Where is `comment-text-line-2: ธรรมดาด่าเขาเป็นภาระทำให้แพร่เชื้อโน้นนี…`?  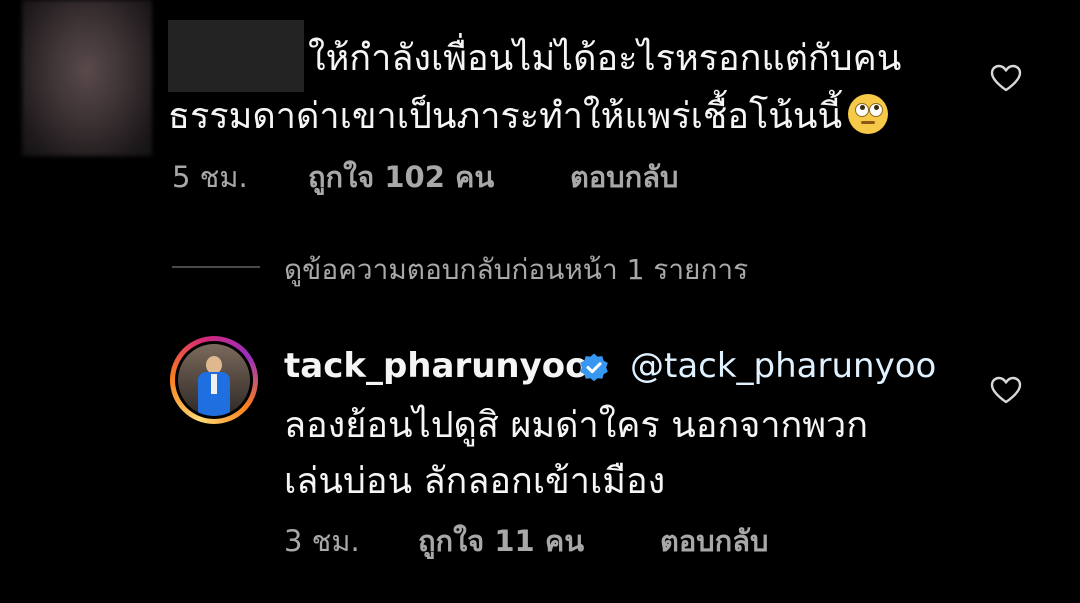 comment-text-line-2: ธรรมดาด่าเขาเป็นภาระทำให้แพร่เชื้อโน้นนี… is located at coordinates (505, 116).